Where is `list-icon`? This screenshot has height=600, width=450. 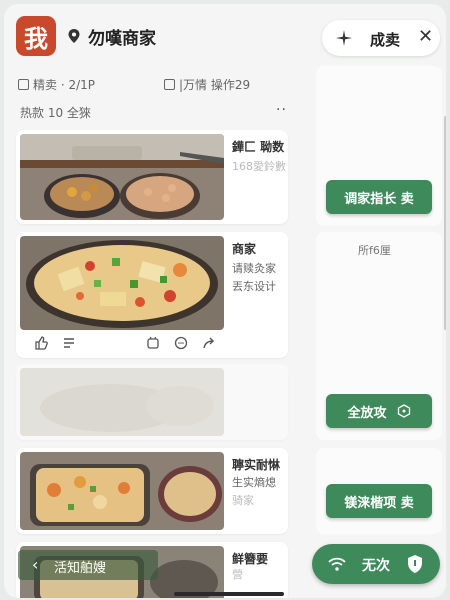
list-icon is located at coordinates (69, 343).